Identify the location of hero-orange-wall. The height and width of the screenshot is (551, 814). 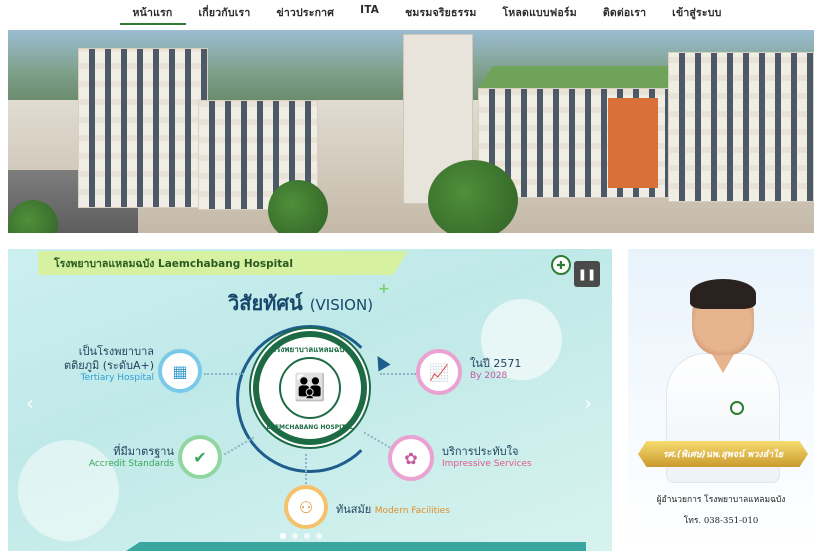
(633, 143).